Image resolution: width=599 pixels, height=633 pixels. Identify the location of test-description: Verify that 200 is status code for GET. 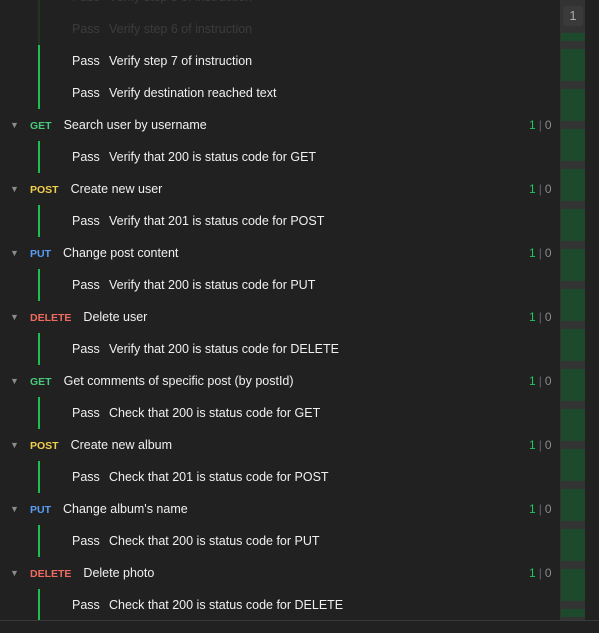
(213, 157).